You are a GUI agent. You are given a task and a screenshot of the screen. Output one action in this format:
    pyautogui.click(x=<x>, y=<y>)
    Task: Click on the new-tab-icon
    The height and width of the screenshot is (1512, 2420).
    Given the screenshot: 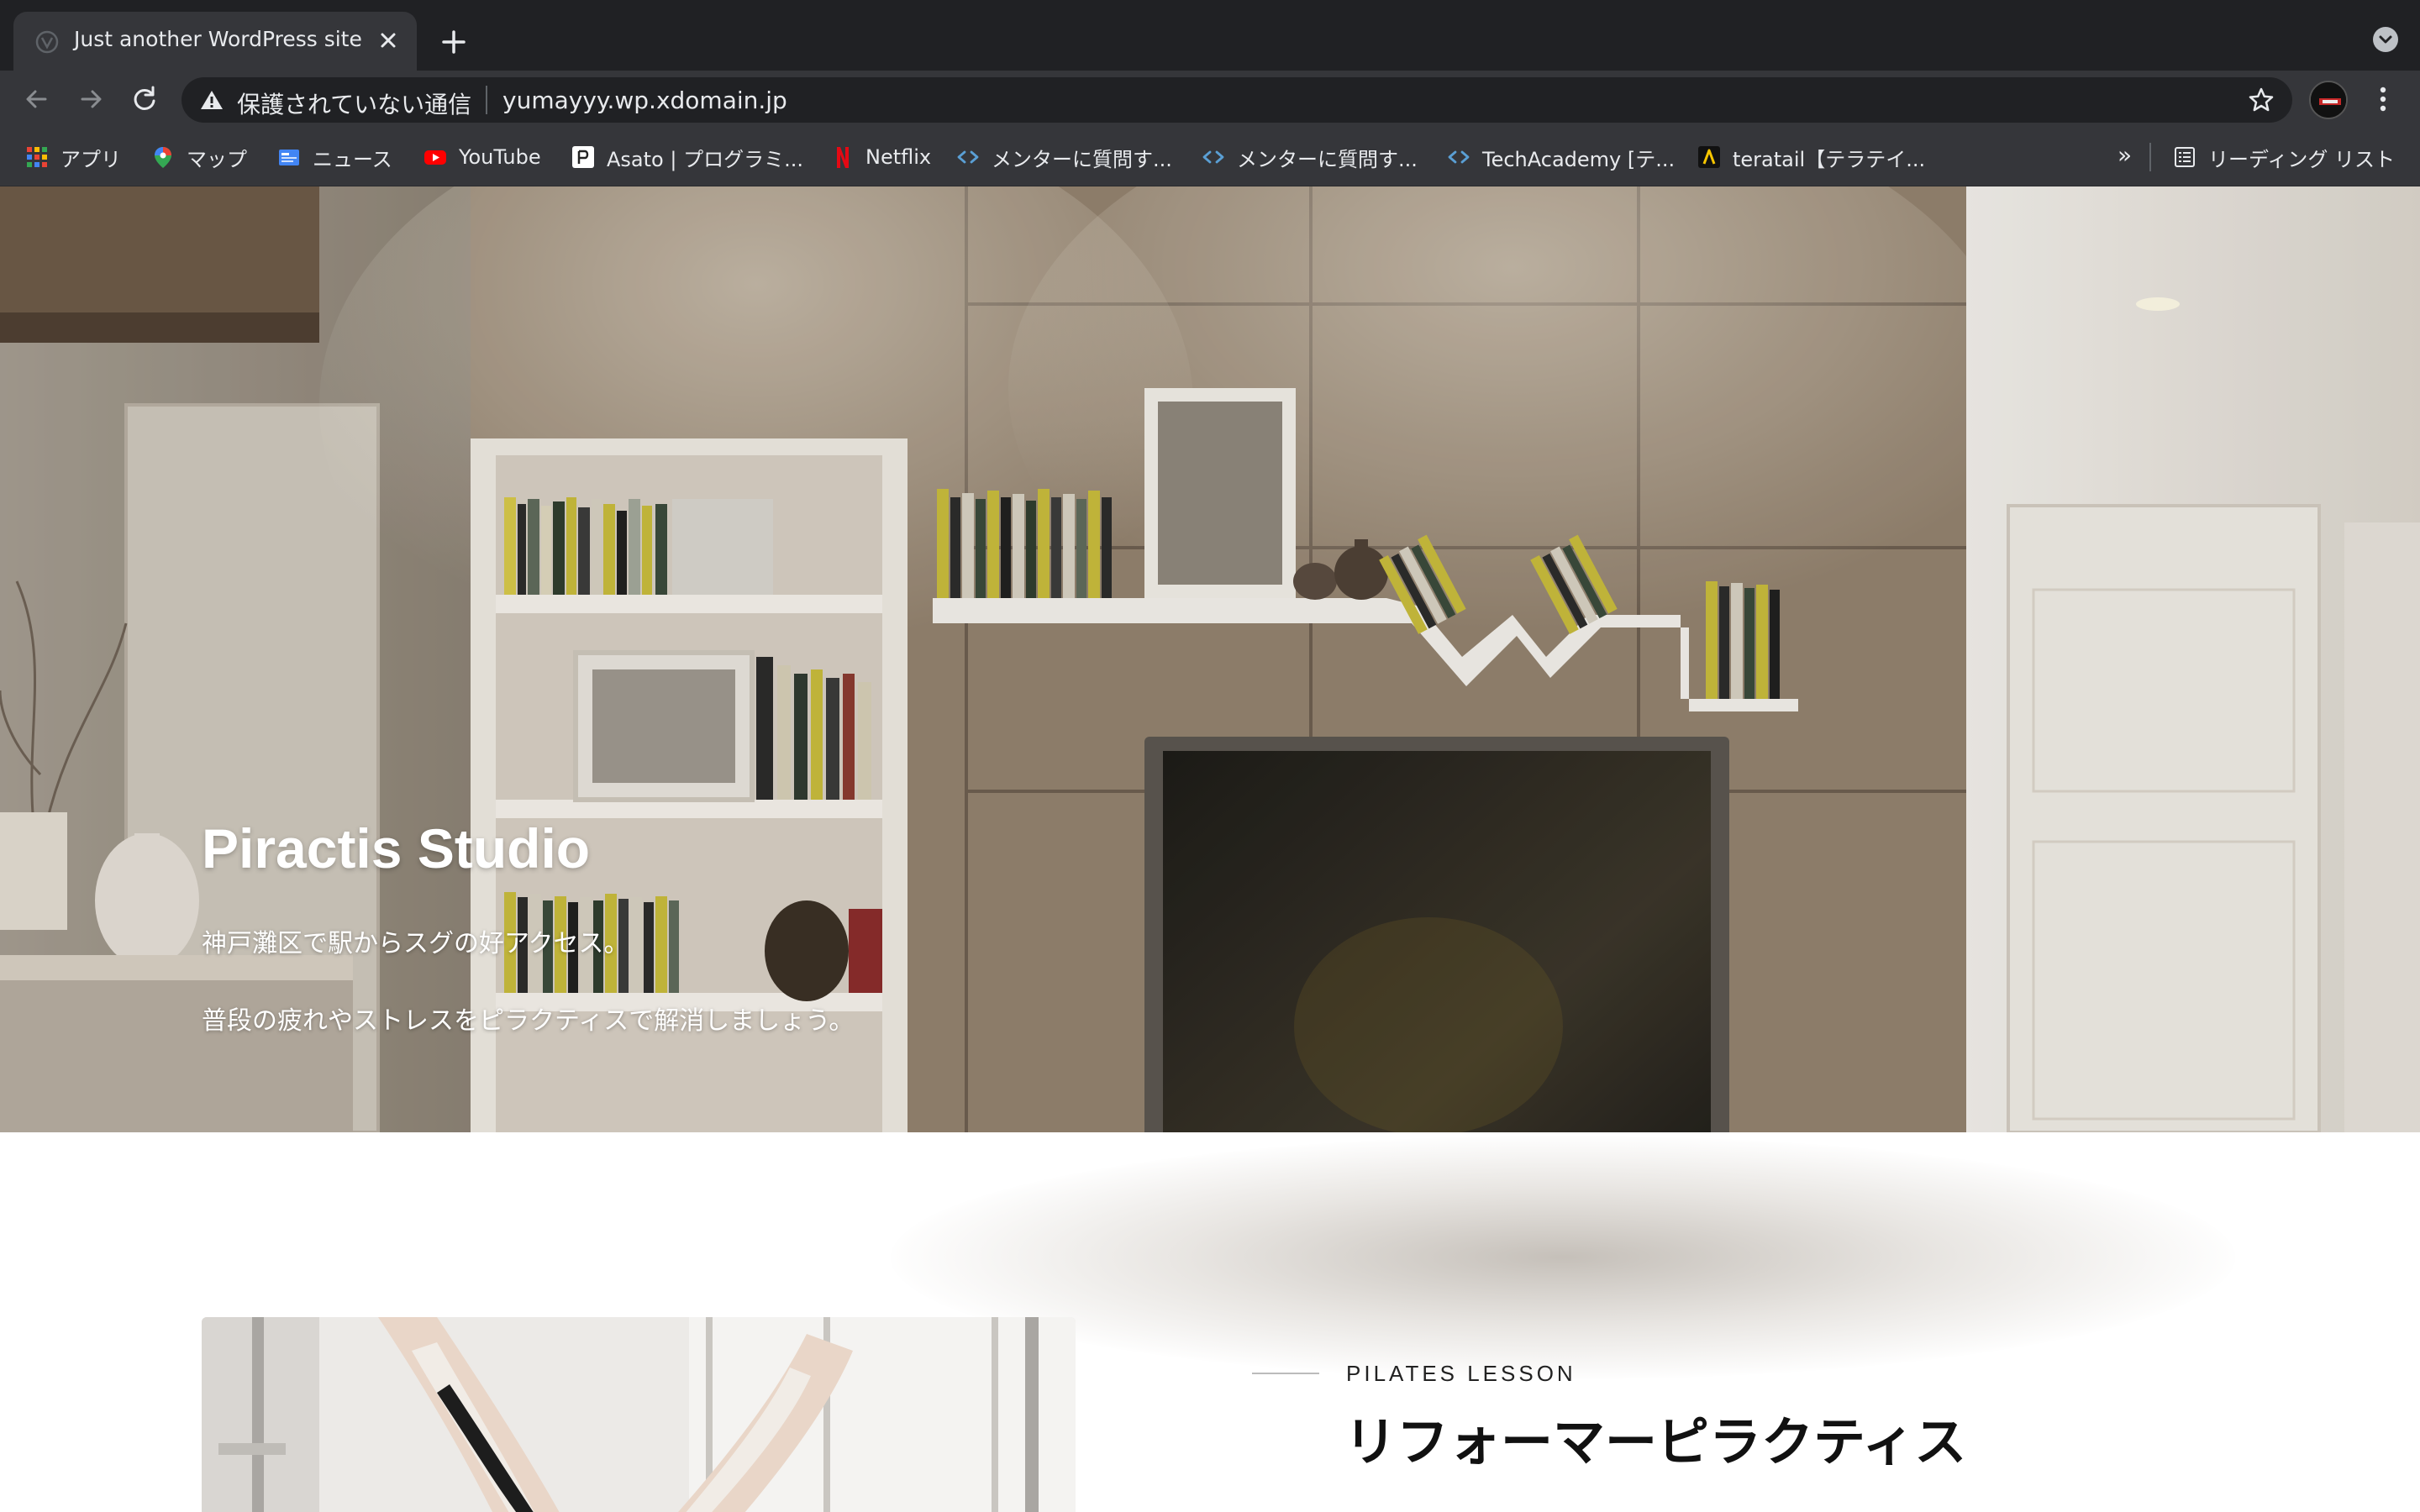 What is the action you would take?
    pyautogui.click(x=454, y=42)
    